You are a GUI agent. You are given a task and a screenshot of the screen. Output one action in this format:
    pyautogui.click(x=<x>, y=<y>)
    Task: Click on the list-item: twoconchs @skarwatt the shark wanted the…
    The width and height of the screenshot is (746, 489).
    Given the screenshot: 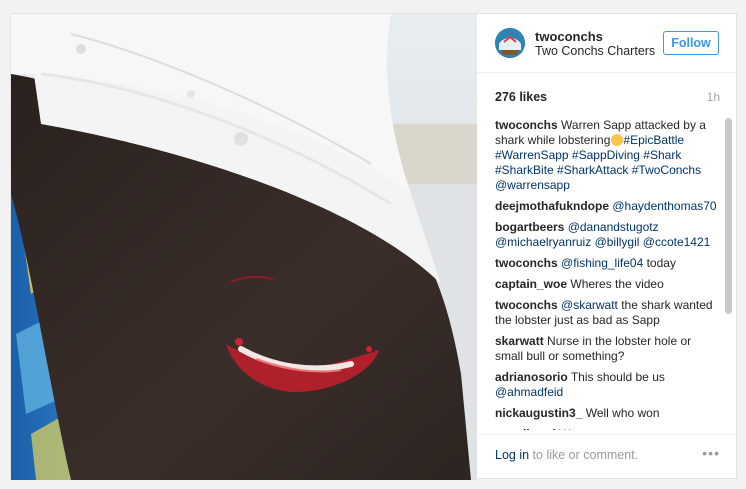 What is the action you would take?
    pyautogui.click(x=606, y=313)
    